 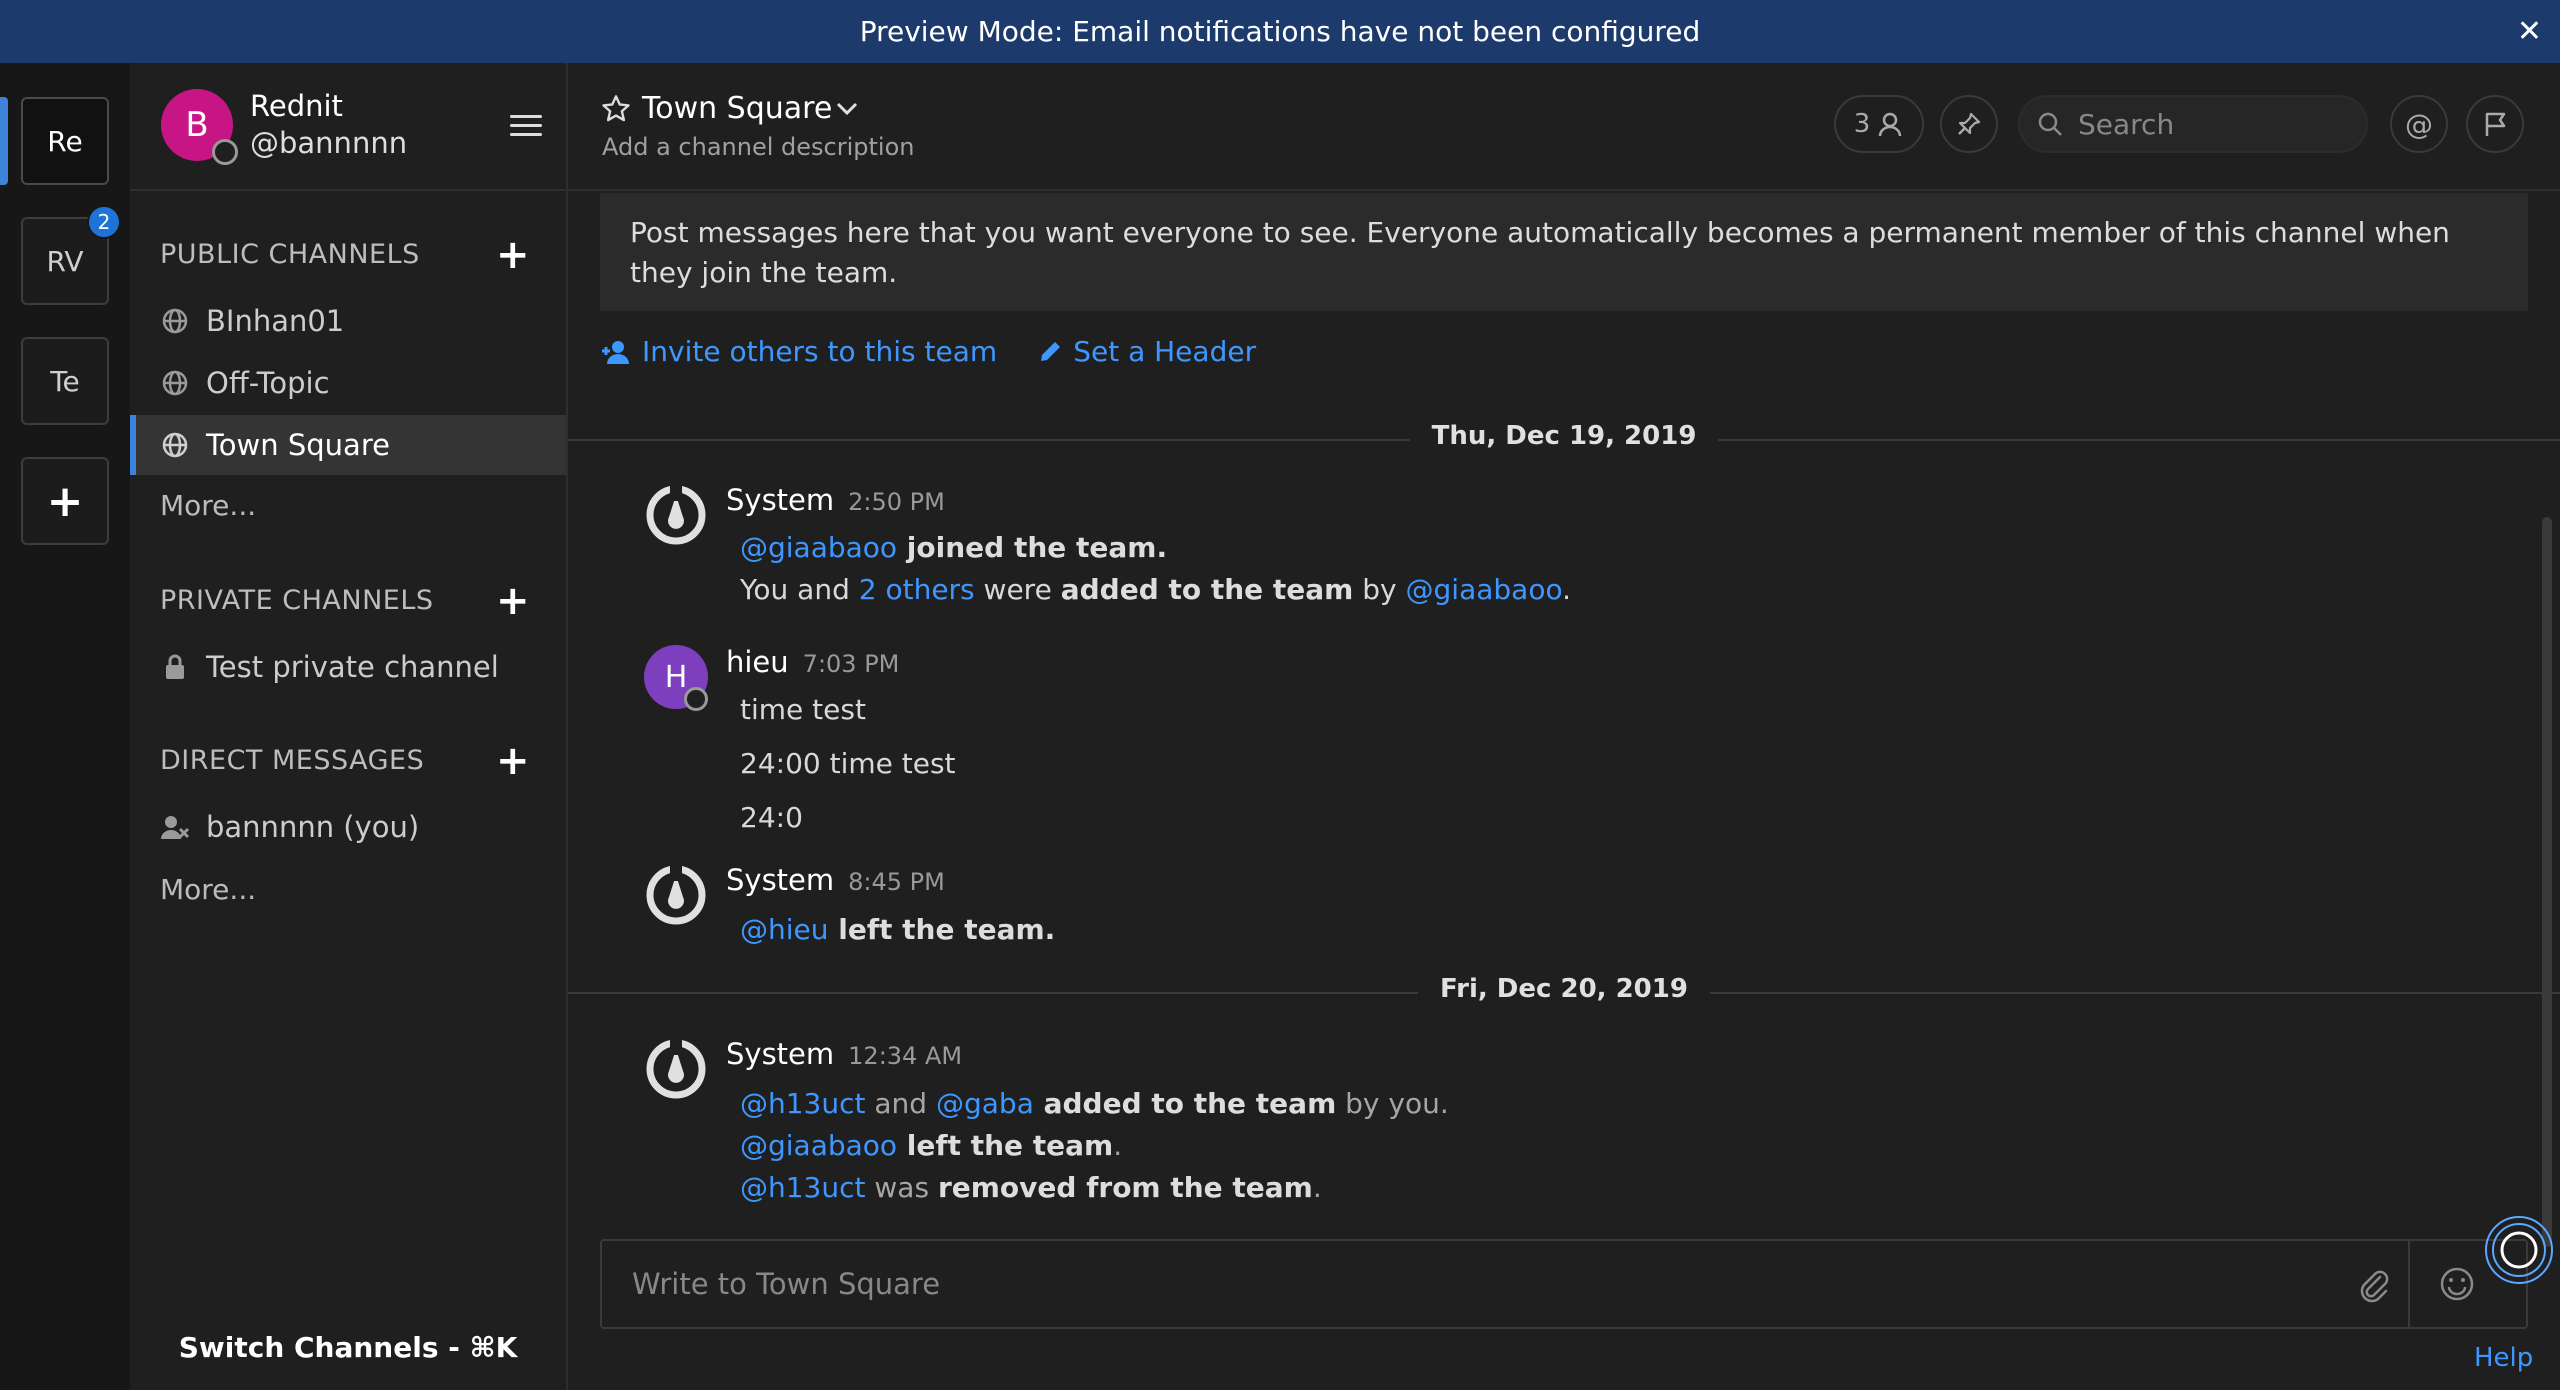 What do you see at coordinates (292, 760) in the screenshot?
I see `direct-messages-title: DIRECT MESSAGES` at bounding box center [292, 760].